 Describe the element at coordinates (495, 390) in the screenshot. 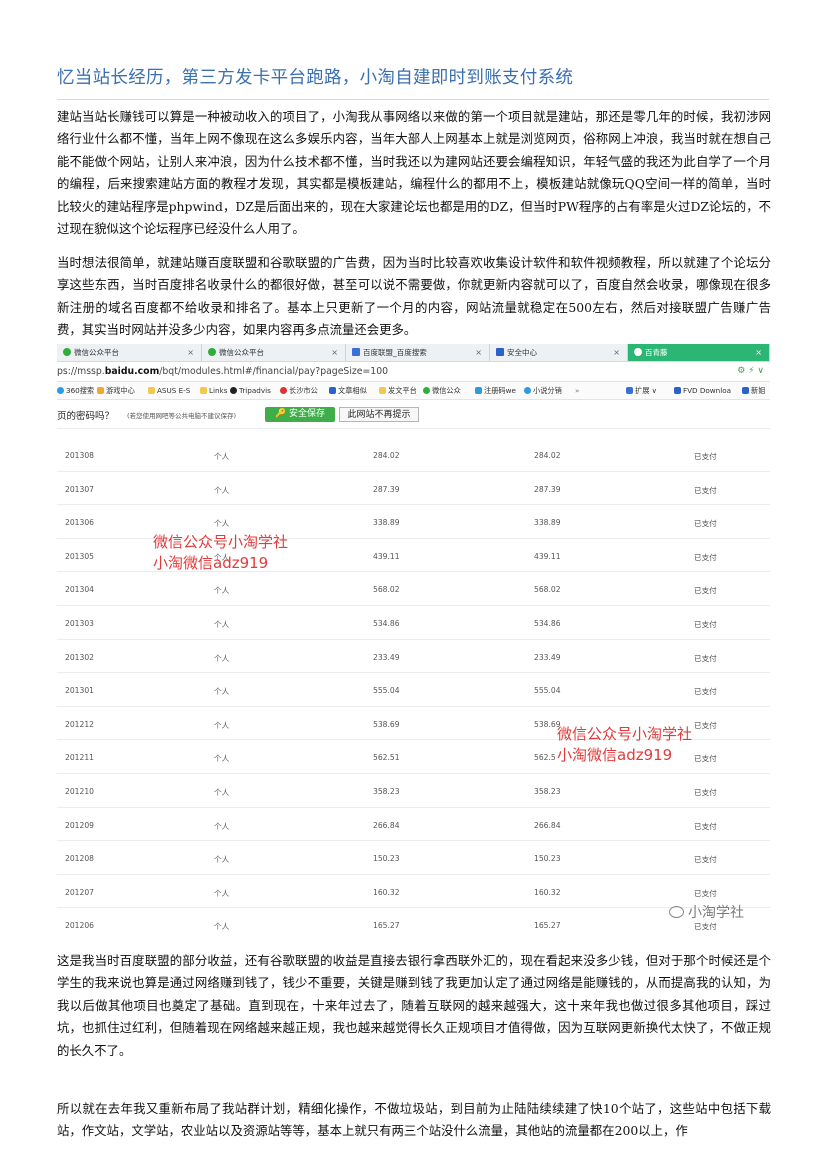

I see `bookmark-item: 注册码we` at that location.